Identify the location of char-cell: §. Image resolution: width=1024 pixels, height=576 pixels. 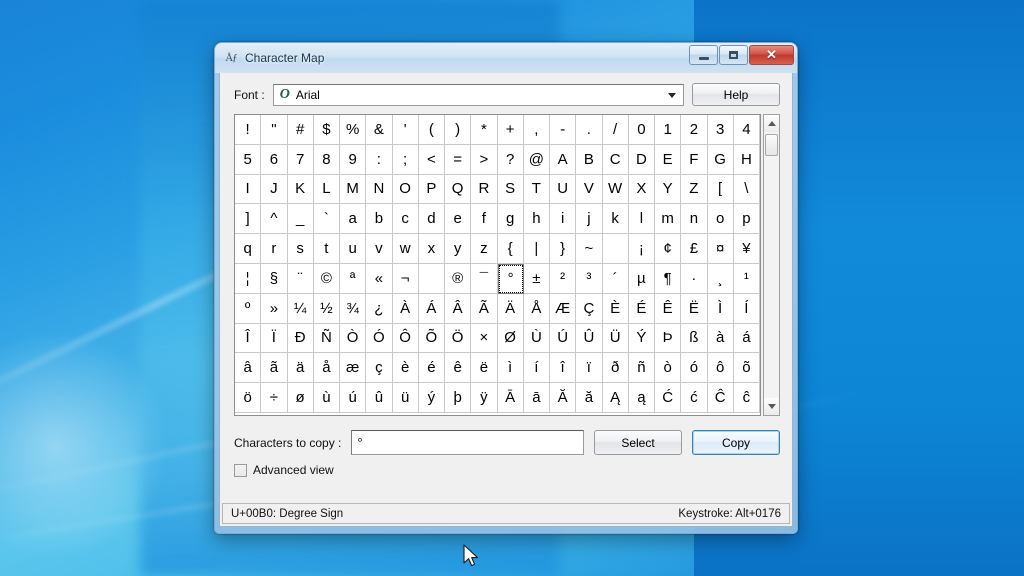
(274, 278).